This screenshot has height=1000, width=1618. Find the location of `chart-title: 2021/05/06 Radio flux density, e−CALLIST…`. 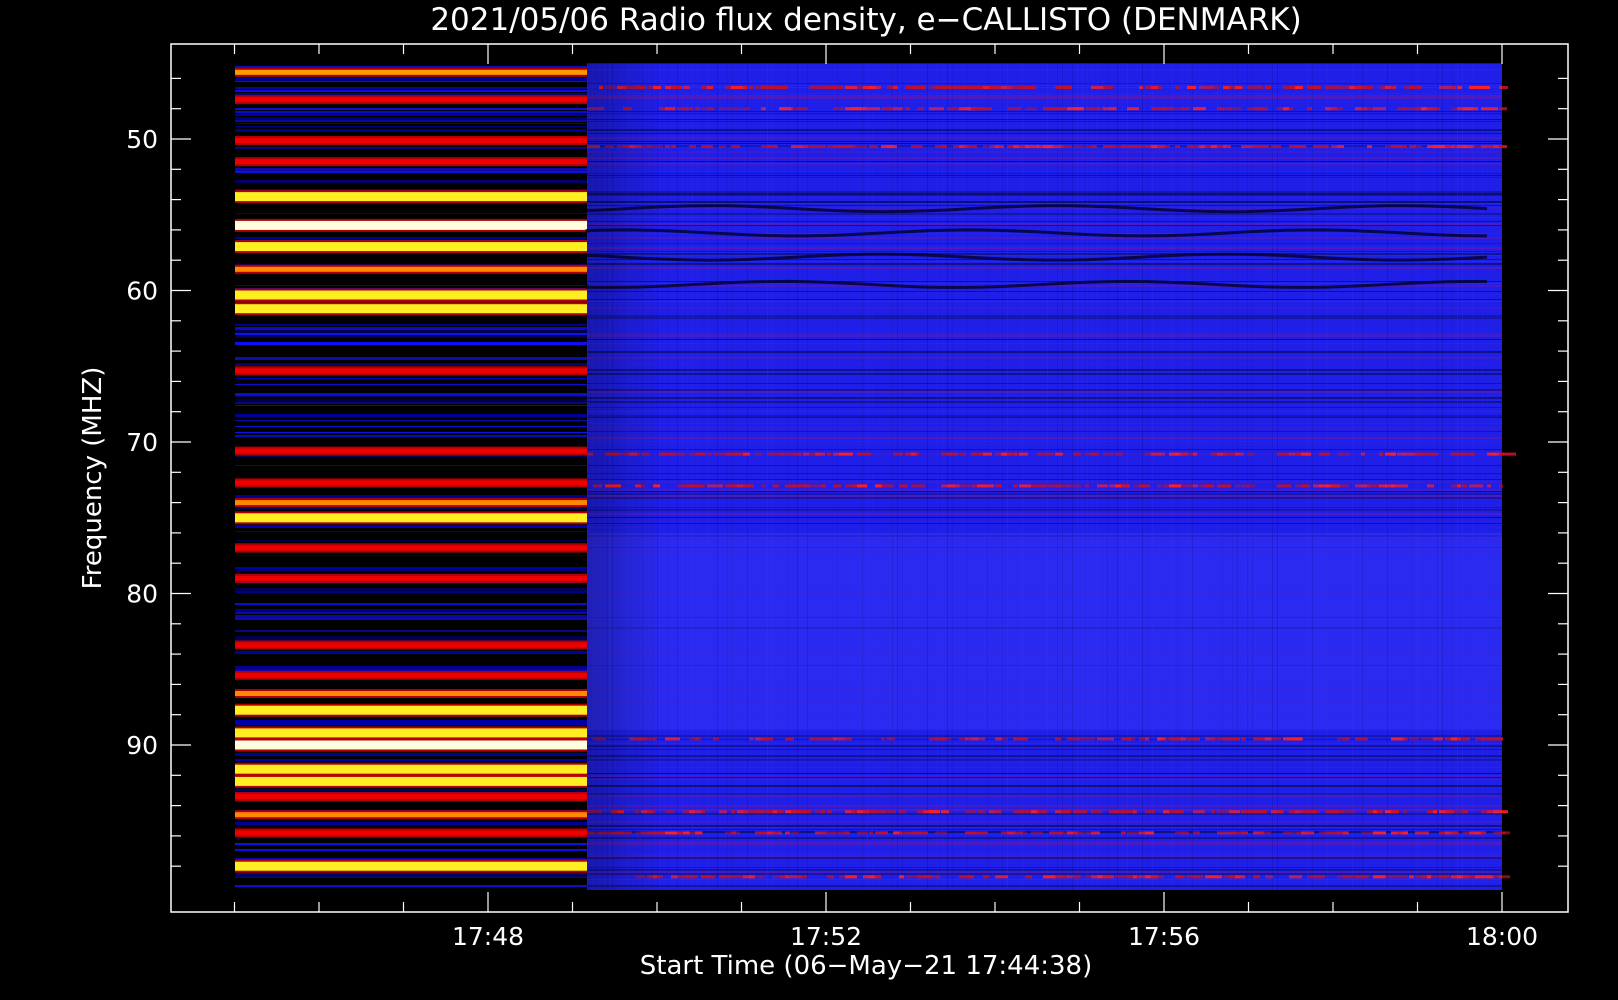

chart-title: 2021/05/06 Radio flux density, e−CALLIST… is located at coordinates (865, 20).